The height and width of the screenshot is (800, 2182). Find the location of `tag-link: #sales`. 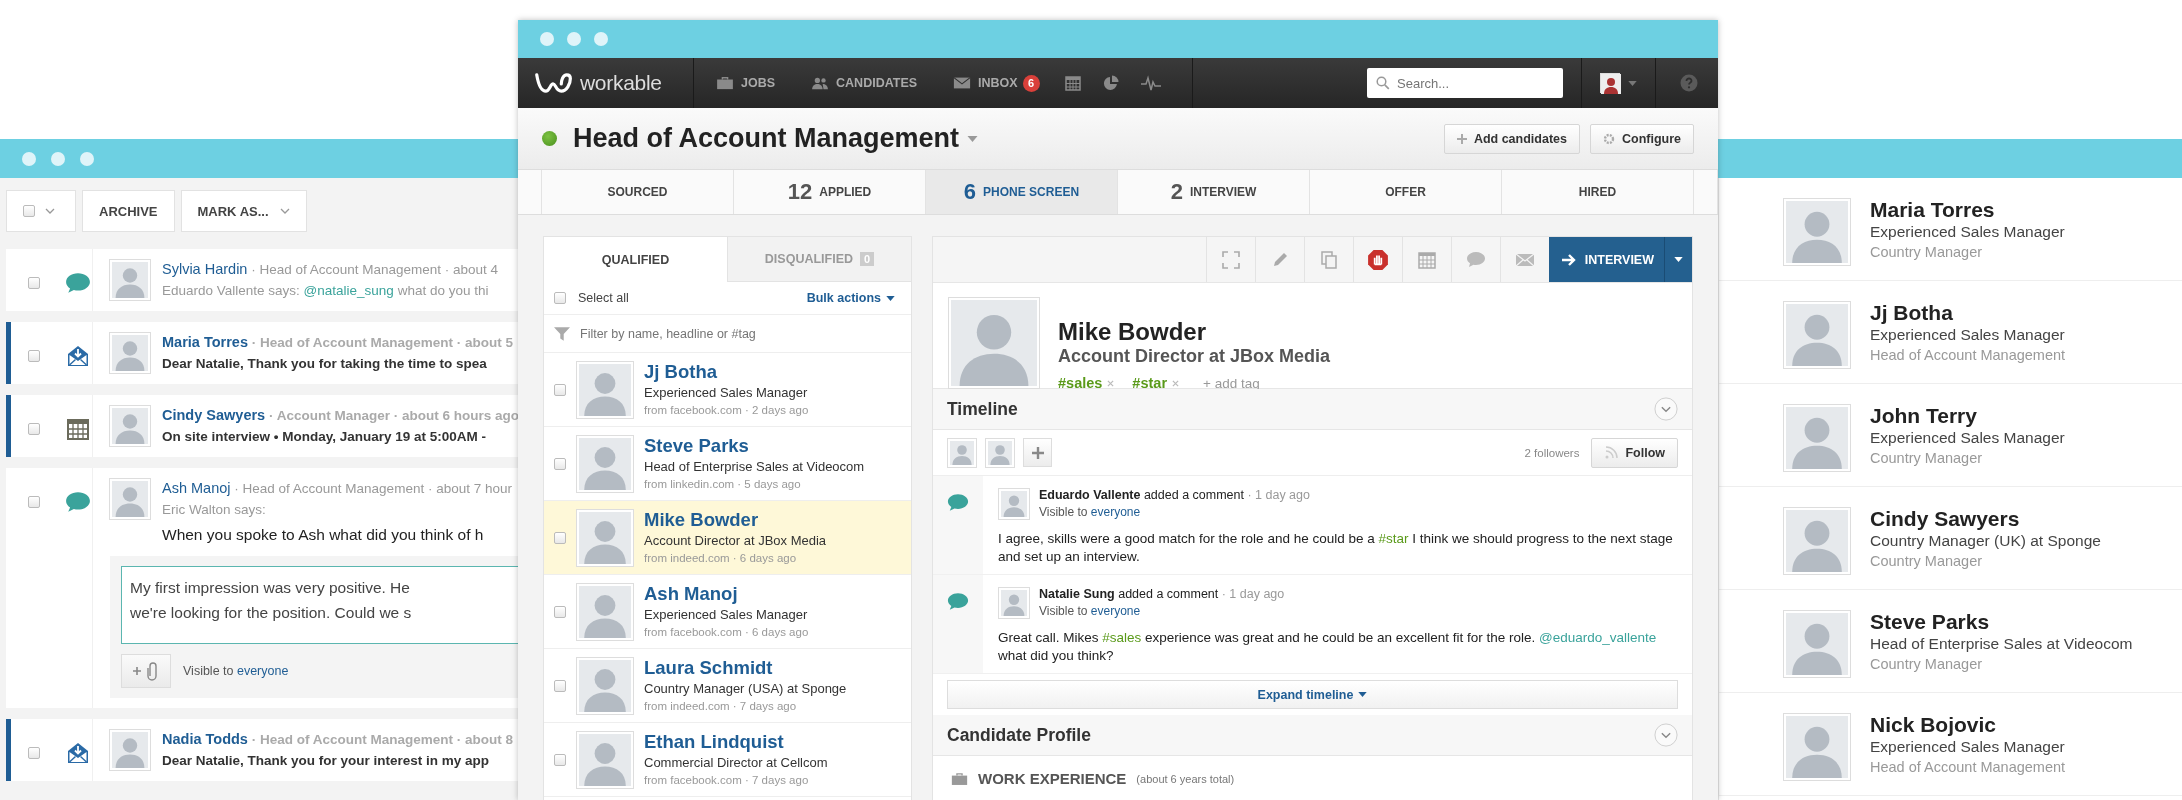

tag-link: #sales is located at coordinates (1122, 637).